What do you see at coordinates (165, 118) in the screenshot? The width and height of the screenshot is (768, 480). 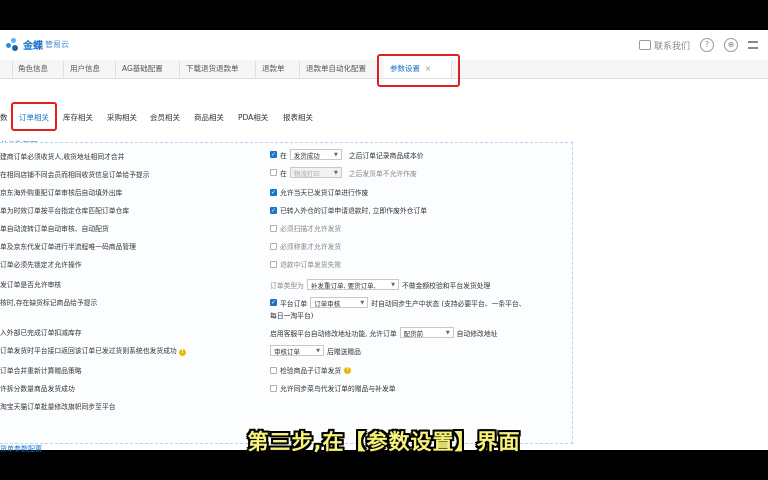 I see `subtab-member: 会员相关` at bounding box center [165, 118].